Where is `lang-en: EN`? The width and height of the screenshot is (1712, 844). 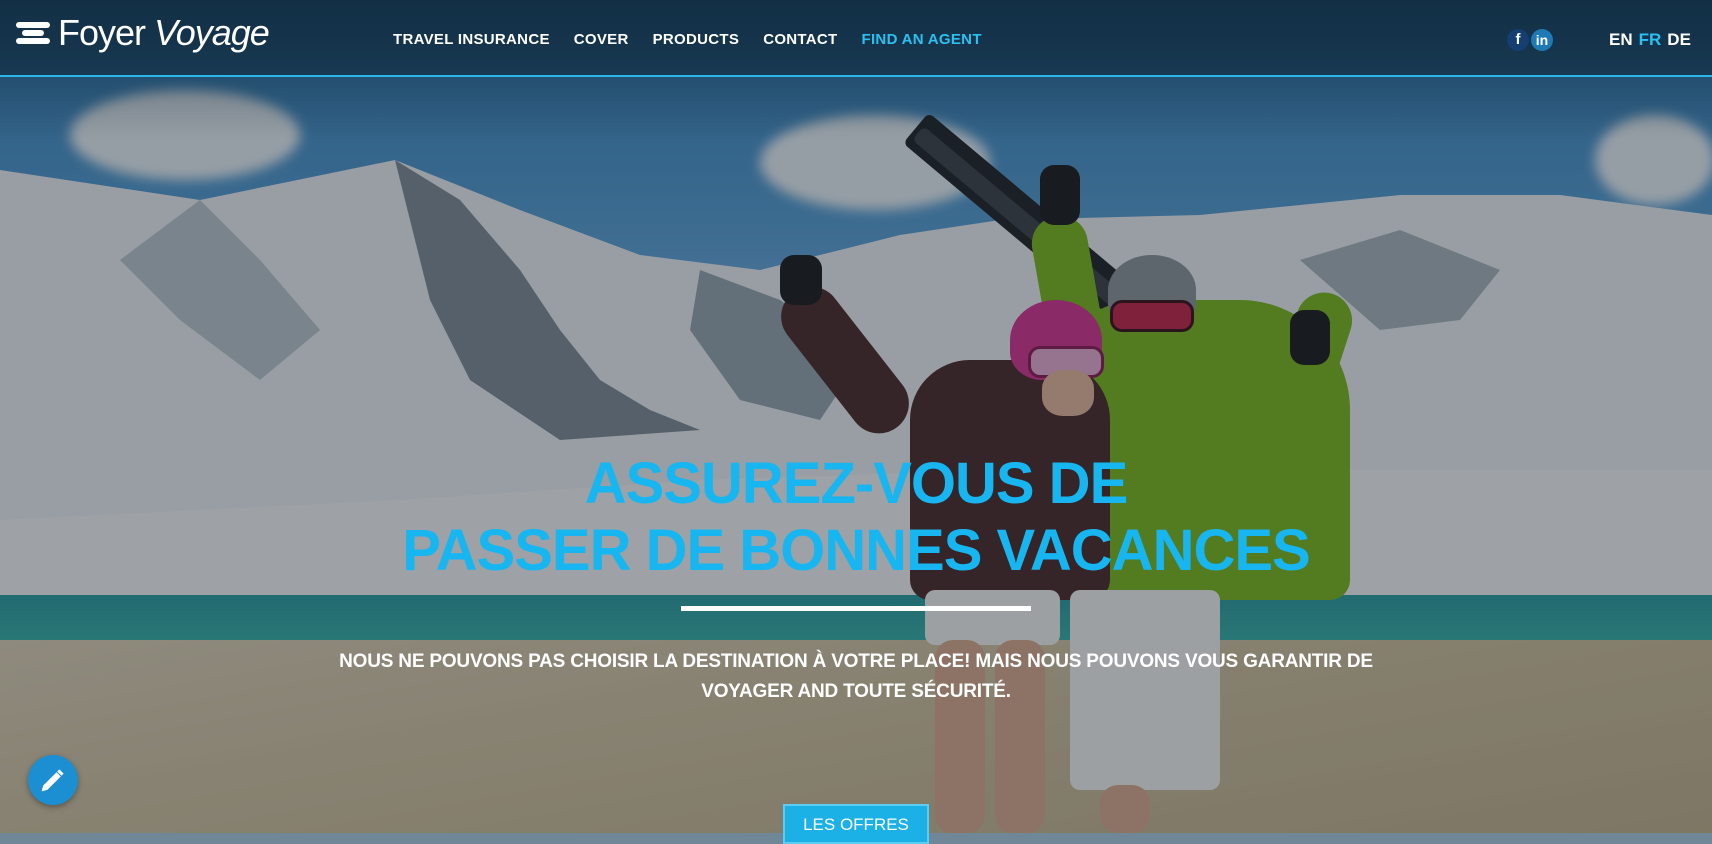 lang-en: EN is located at coordinates (1621, 40).